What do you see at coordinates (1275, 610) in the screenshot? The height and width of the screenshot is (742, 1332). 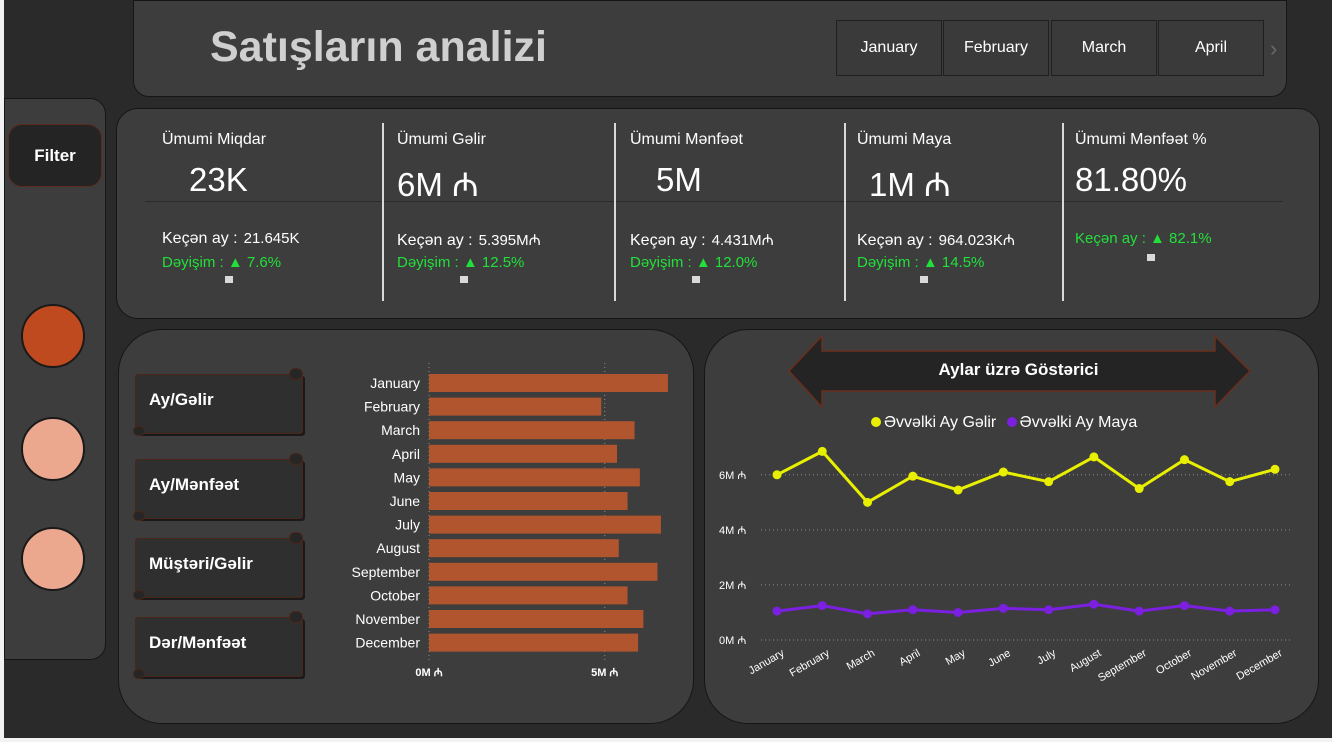 I see `cost-point-december` at bounding box center [1275, 610].